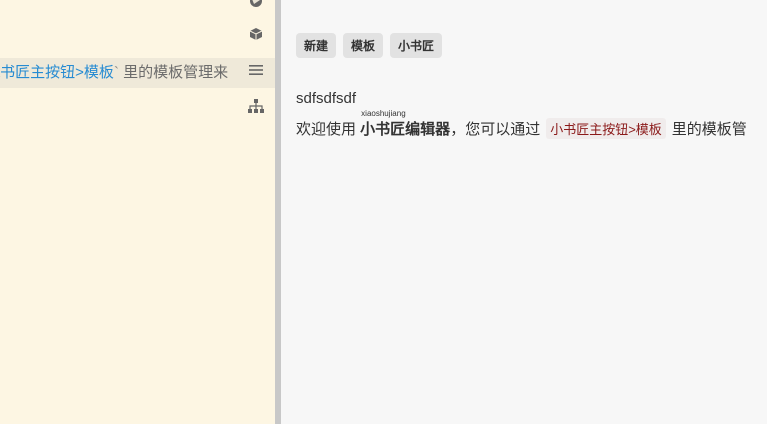 This screenshot has width=767, height=424. What do you see at coordinates (606, 128) in the screenshot?
I see `inline-code: 小书匠主按钮>模板` at bounding box center [606, 128].